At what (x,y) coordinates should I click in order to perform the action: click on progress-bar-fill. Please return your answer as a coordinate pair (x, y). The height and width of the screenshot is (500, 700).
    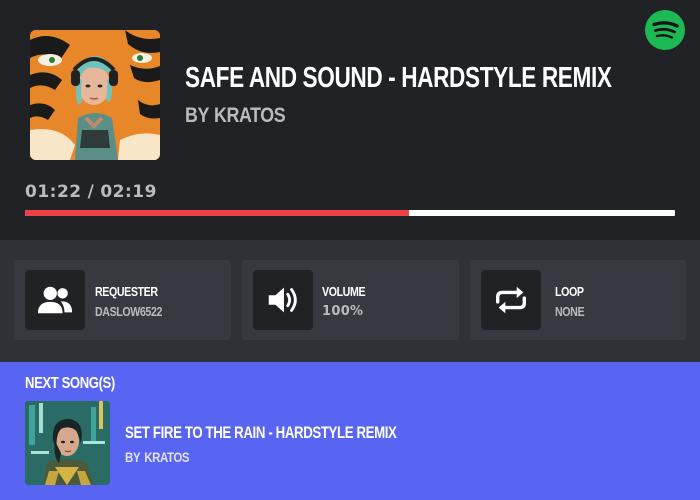
    Looking at the image, I should click on (217, 213).